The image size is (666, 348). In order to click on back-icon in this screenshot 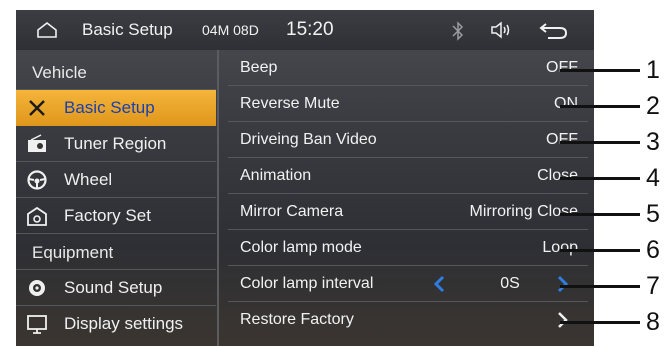, I will do `click(554, 30)`.